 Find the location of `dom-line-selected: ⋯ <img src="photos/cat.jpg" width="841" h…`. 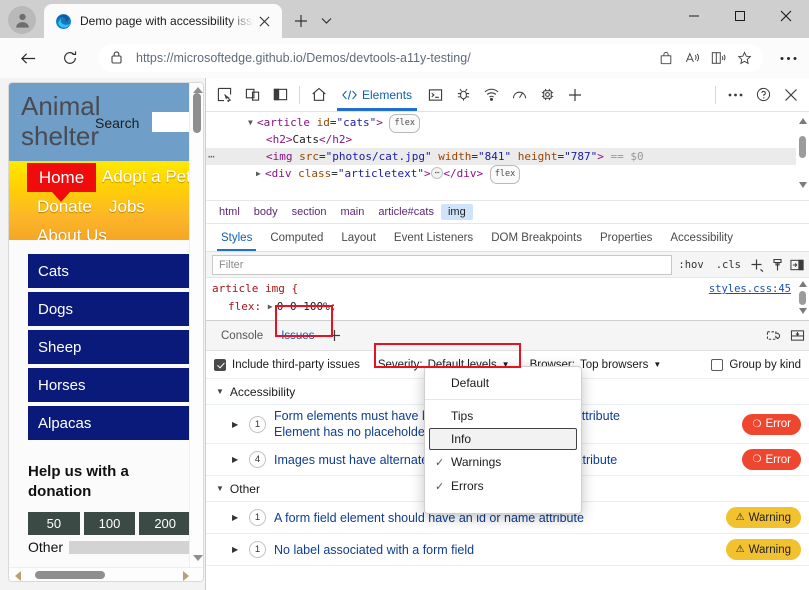

dom-line-selected: ⋯ <img src="photos/cat.jpg" width="841" h… is located at coordinates (507, 156).